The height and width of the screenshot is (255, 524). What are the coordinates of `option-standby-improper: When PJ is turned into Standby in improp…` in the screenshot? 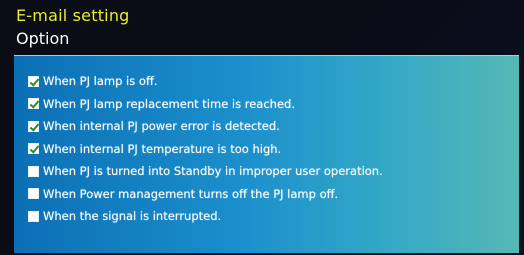 It's located at (273, 171).